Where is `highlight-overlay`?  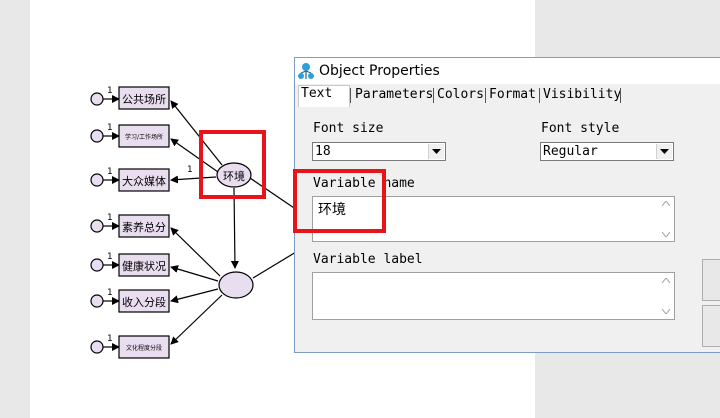
highlight-overlay is located at coordinates (339, 201).